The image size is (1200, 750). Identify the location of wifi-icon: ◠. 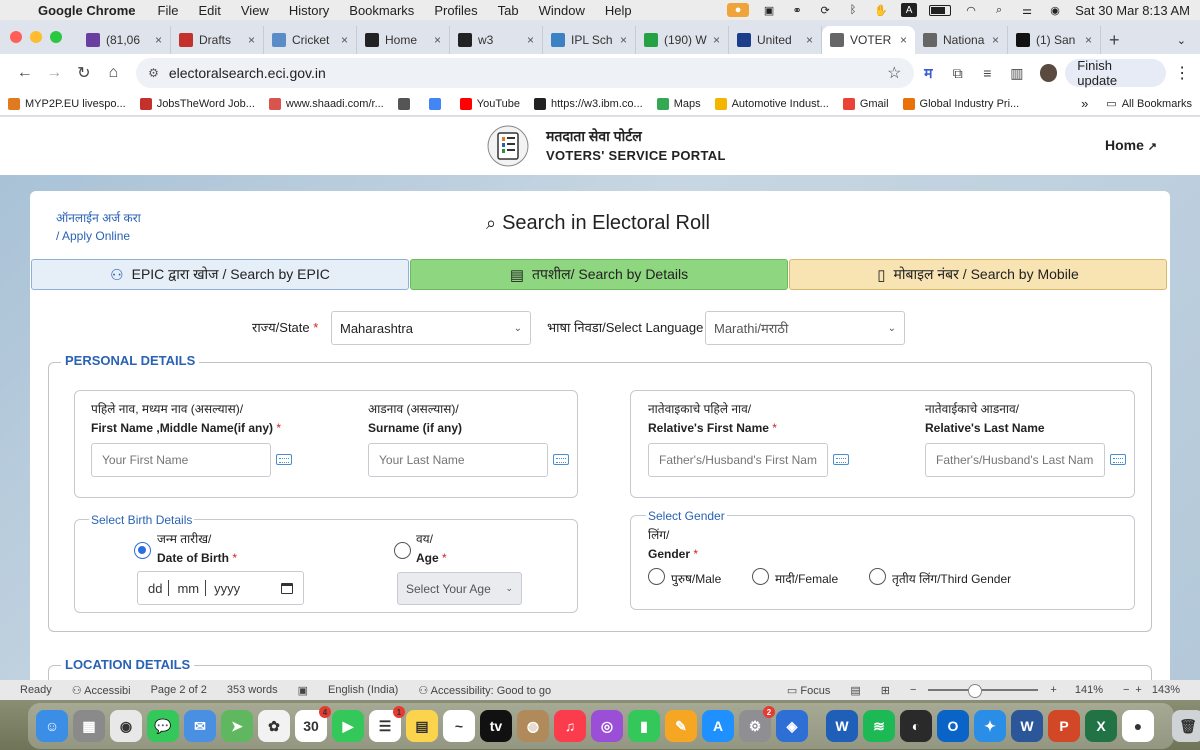
(971, 10).